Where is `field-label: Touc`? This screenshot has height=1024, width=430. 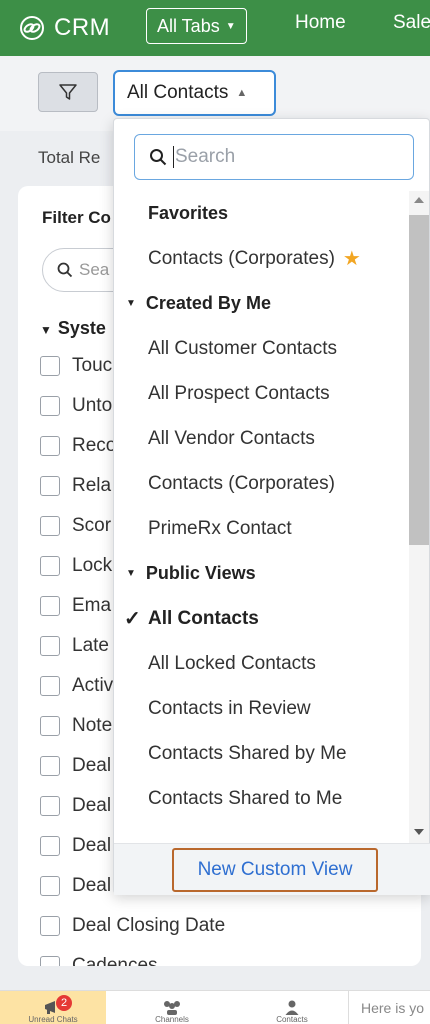 field-label: Touc is located at coordinates (92, 365).